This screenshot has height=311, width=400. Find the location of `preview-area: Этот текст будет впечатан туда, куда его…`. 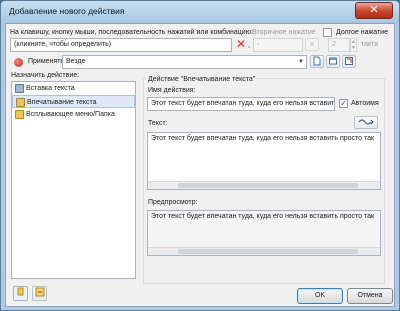

preview-area: Этот текст будет впечатан туда, куда его… is located at coordinates (264, 233).